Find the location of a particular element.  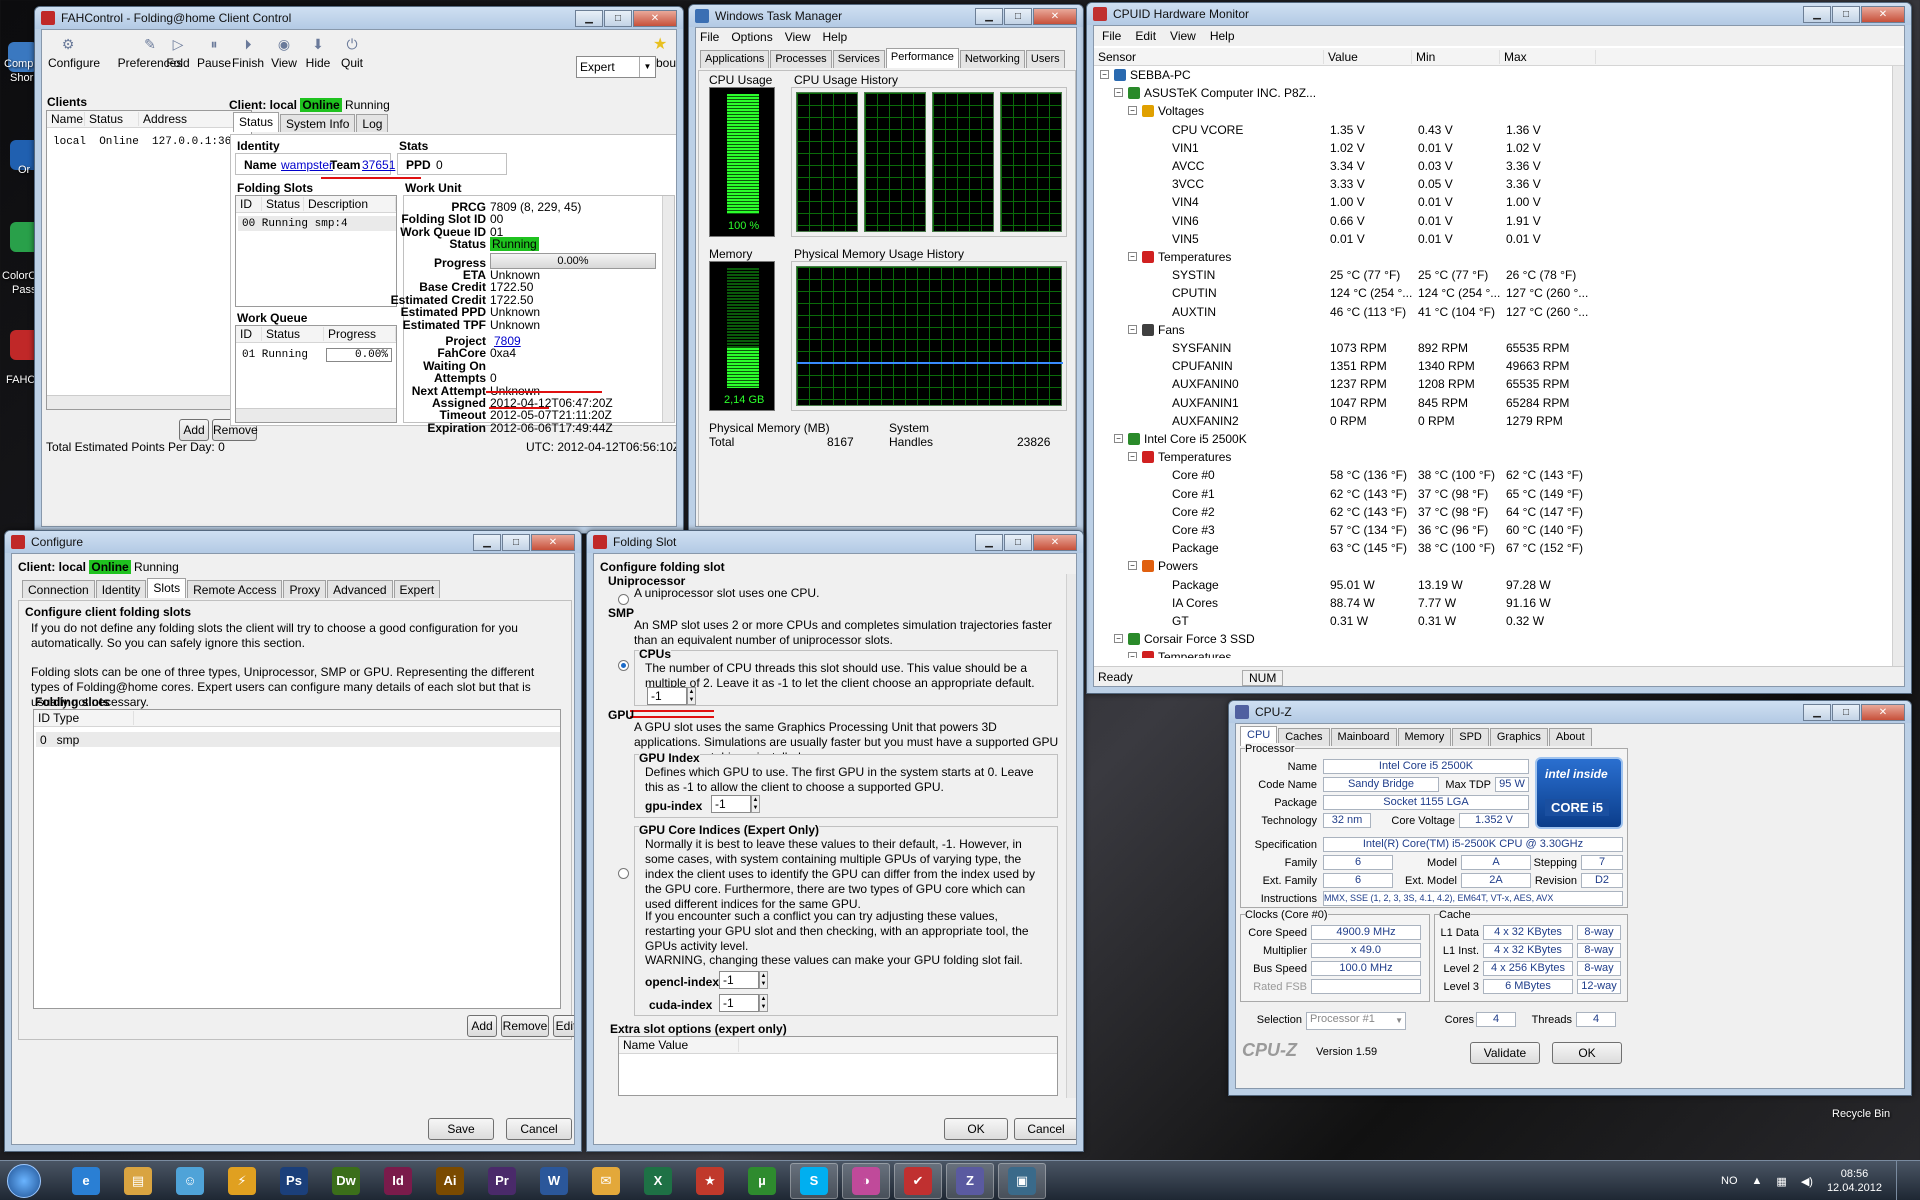

col-sensor: Sensor is located at coordinates (1209, 56).